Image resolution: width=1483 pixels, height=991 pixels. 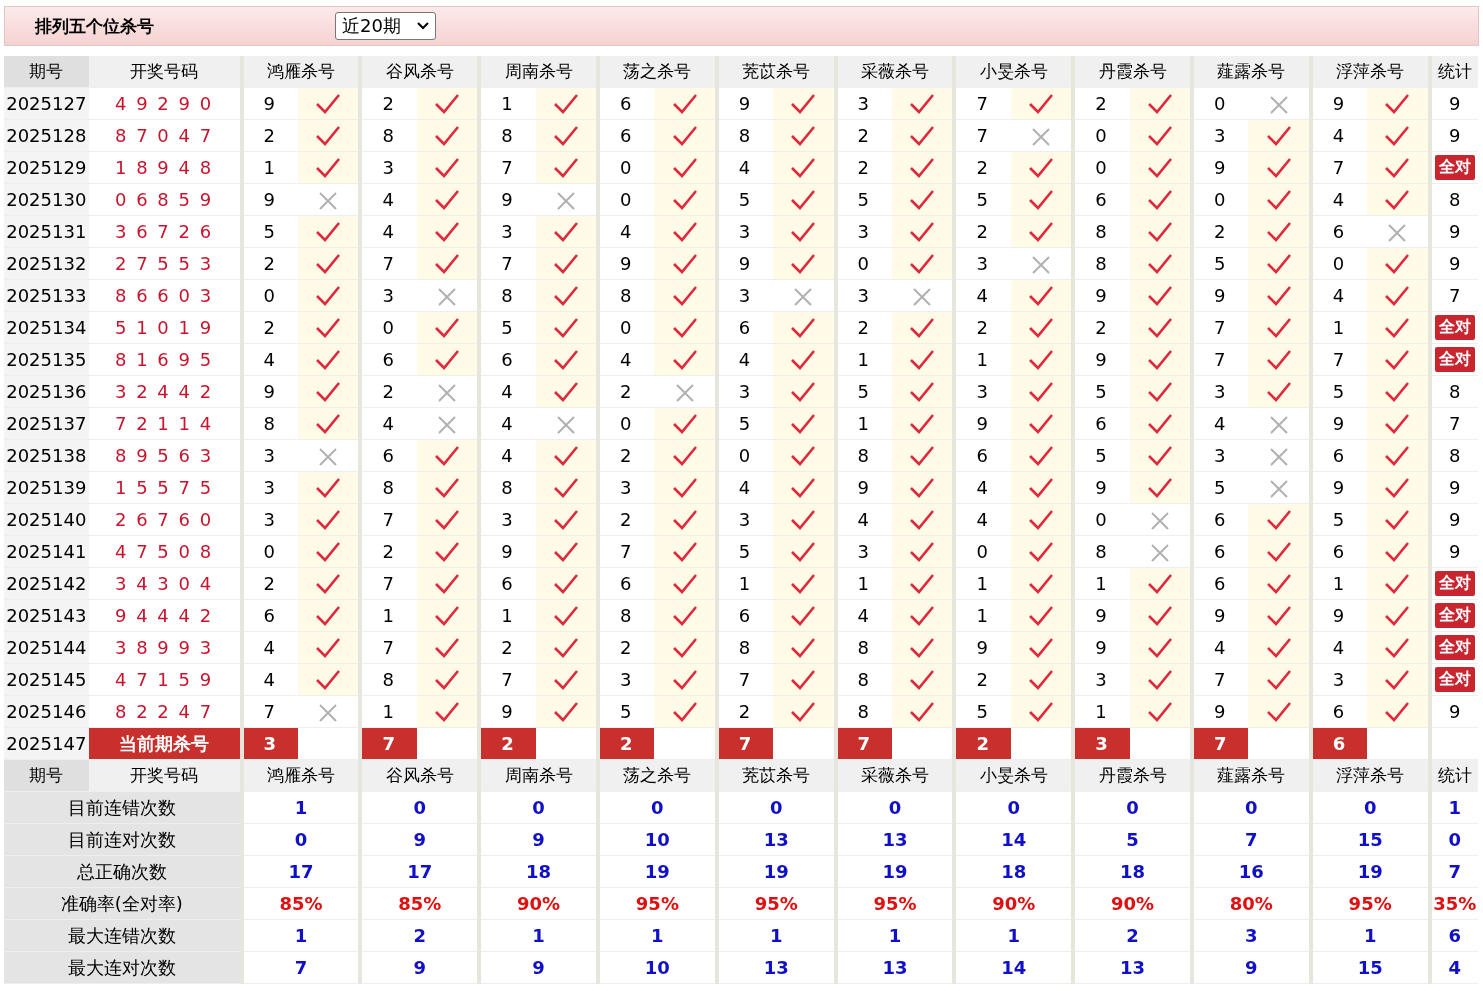 I want to click on column-header: 周南杀号, so click(x=538, y=72).